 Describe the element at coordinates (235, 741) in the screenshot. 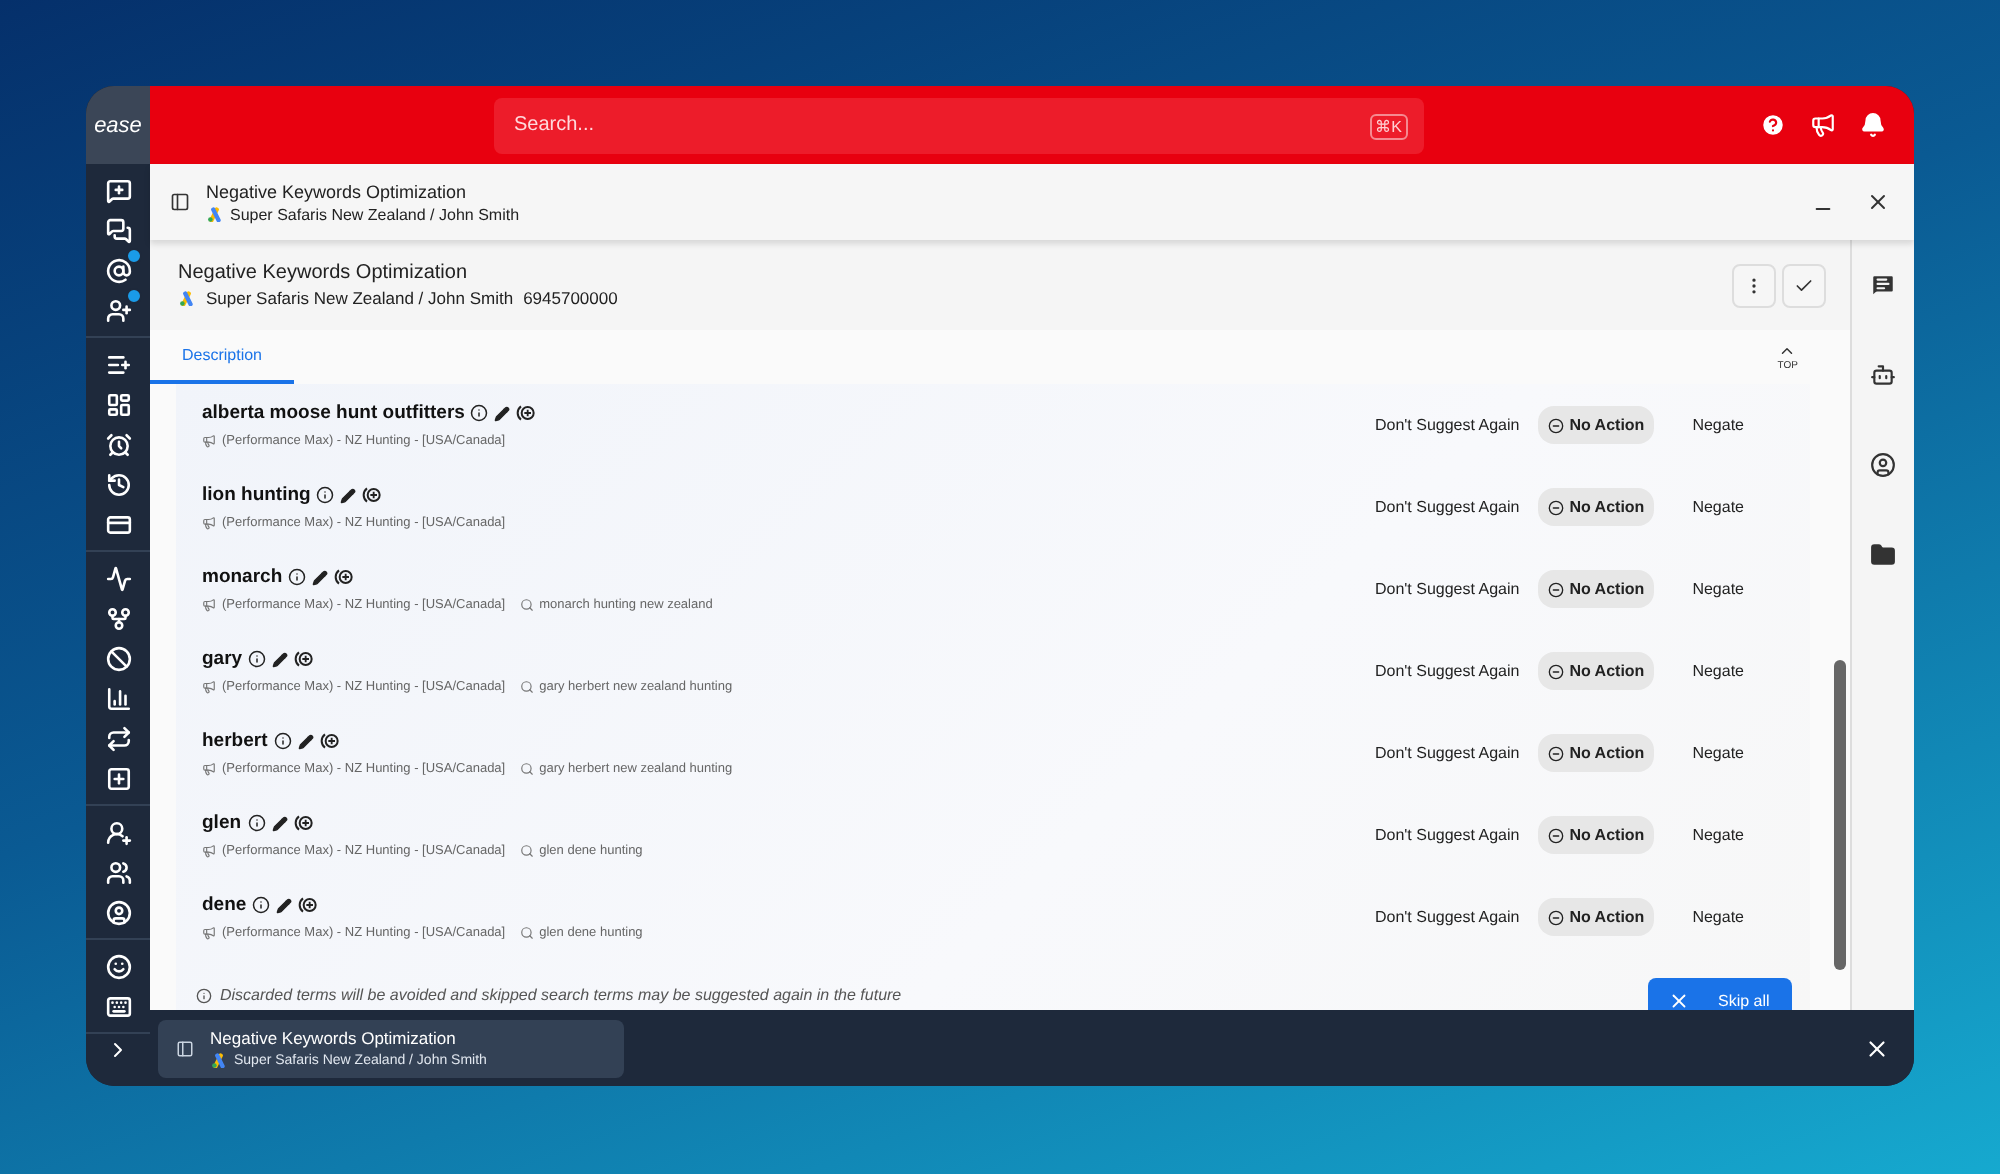

I see `keyword: herbert` at that location.